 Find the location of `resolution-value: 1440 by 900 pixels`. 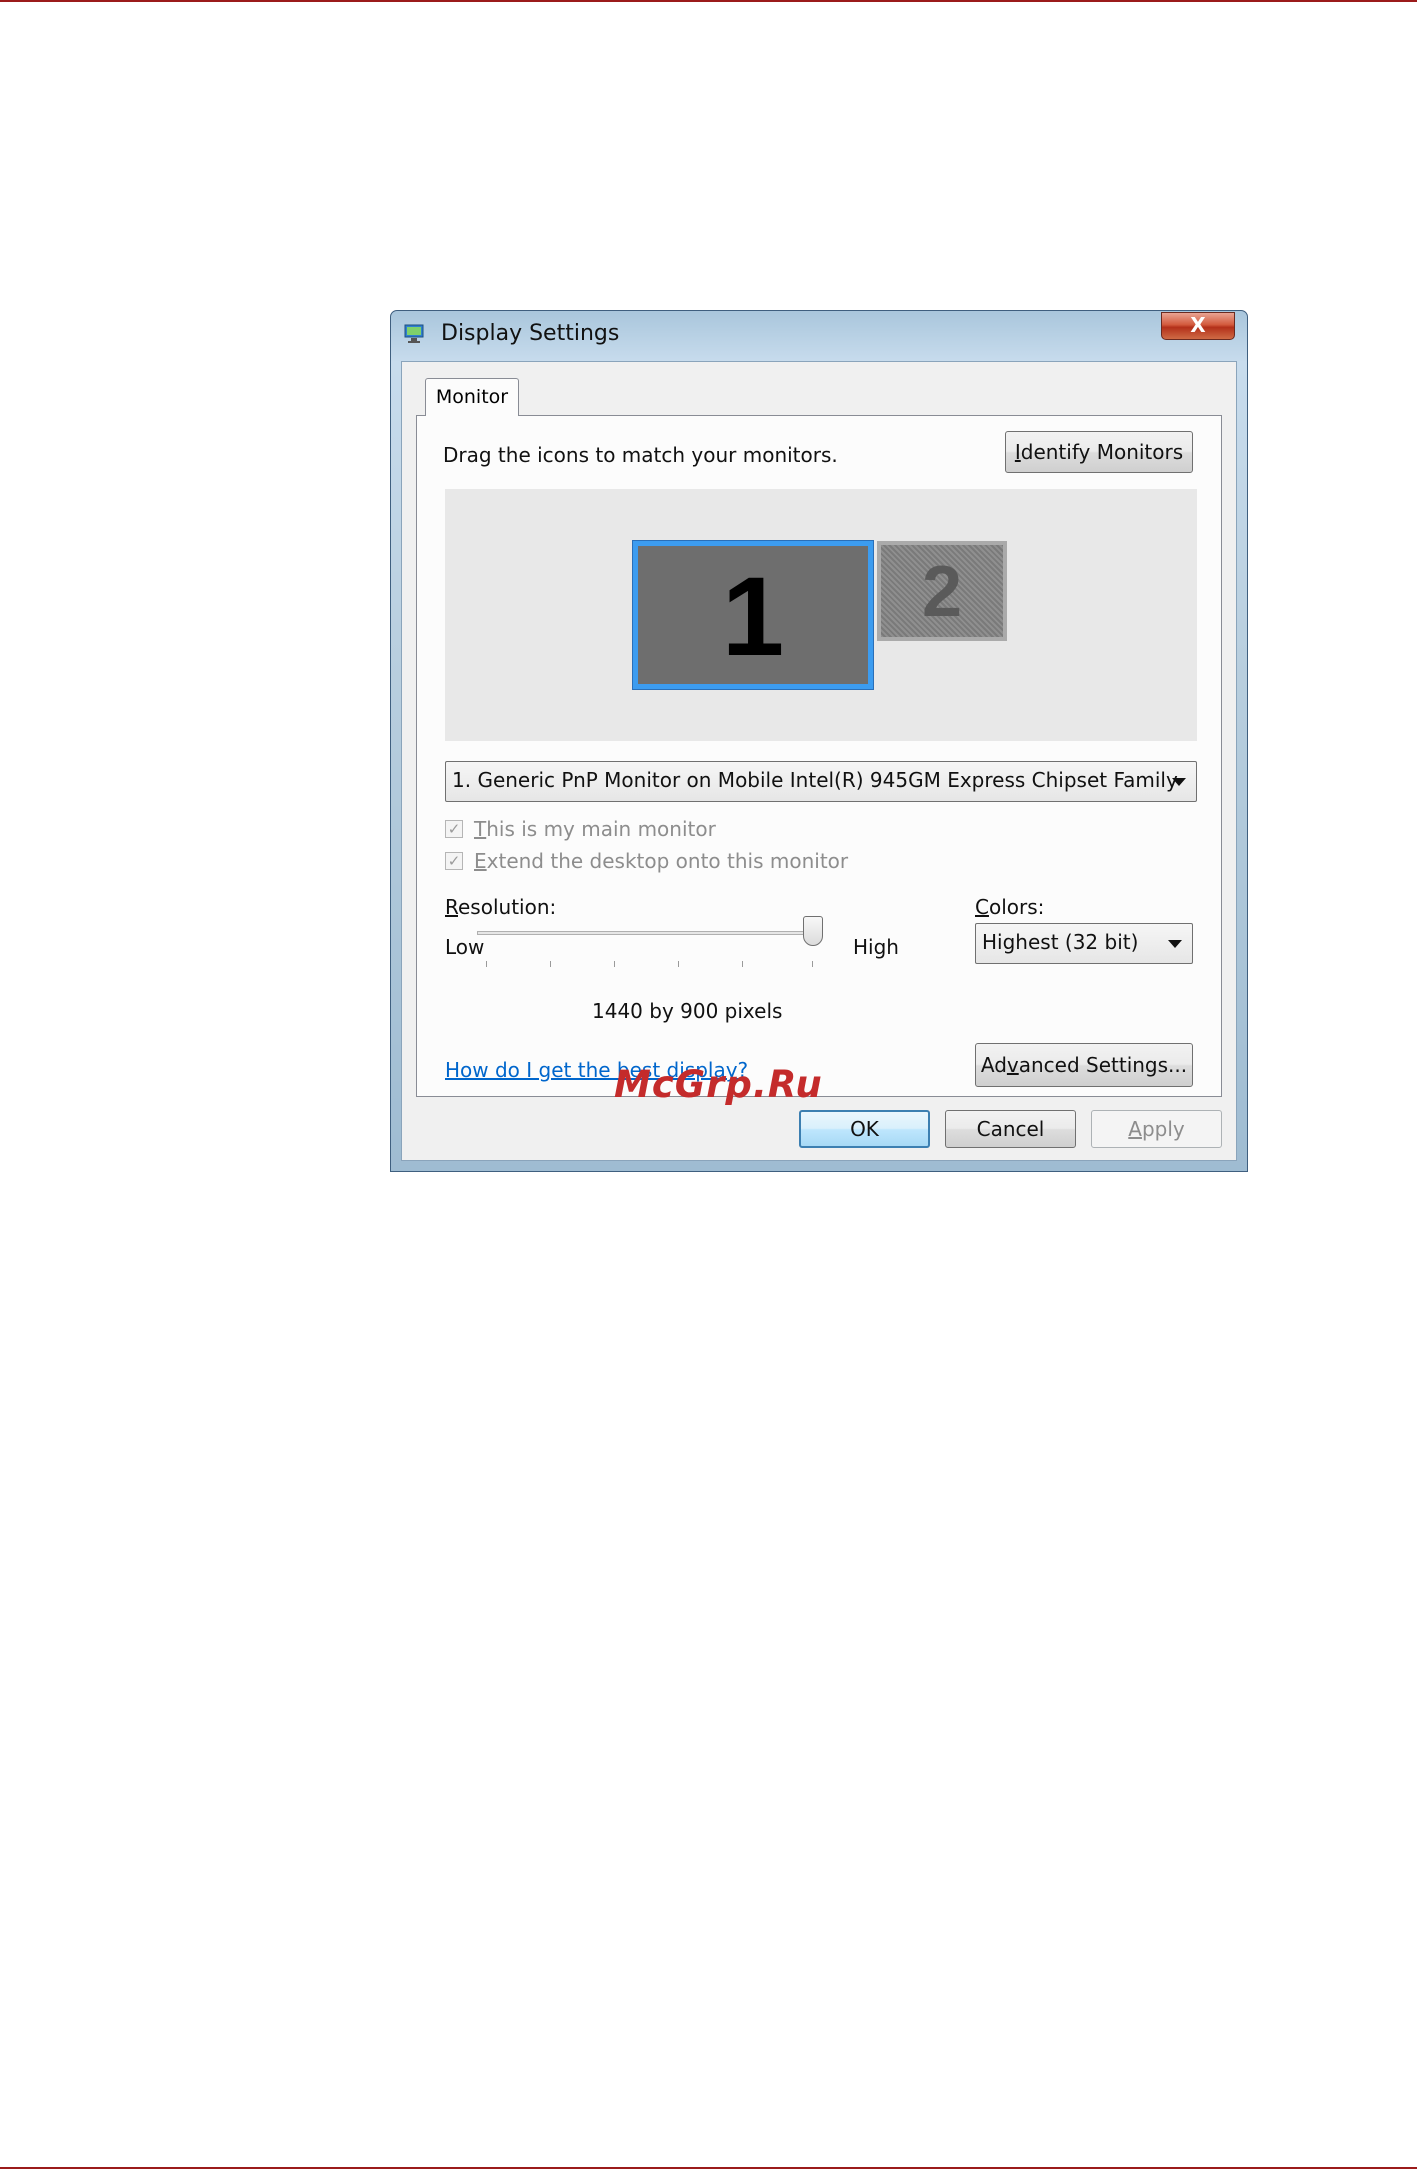

resolution-value: 1440 by 900 pixels is located at coordinates (687, 1011).